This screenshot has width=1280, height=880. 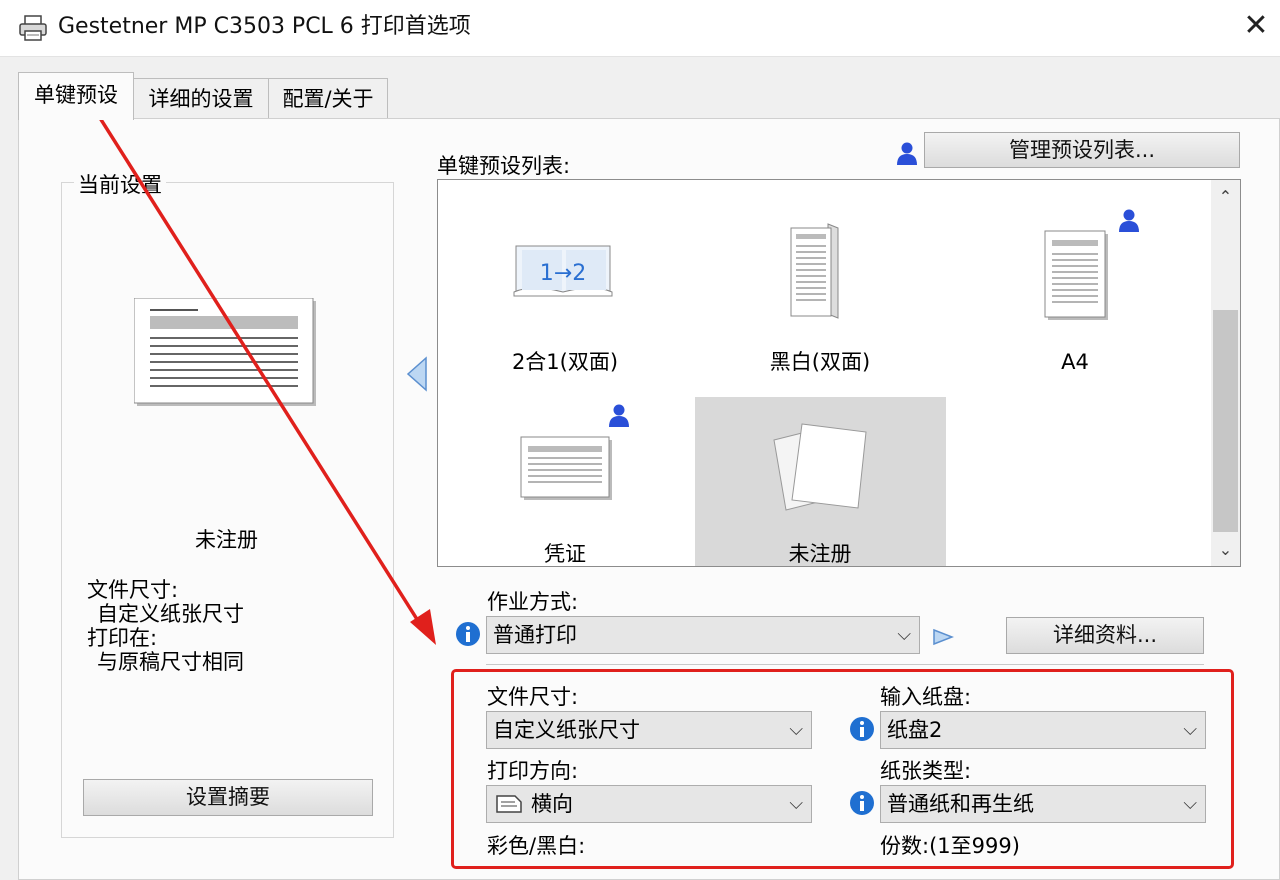 I want to click on bw-duplex-icon, so click(x=815, y=271).